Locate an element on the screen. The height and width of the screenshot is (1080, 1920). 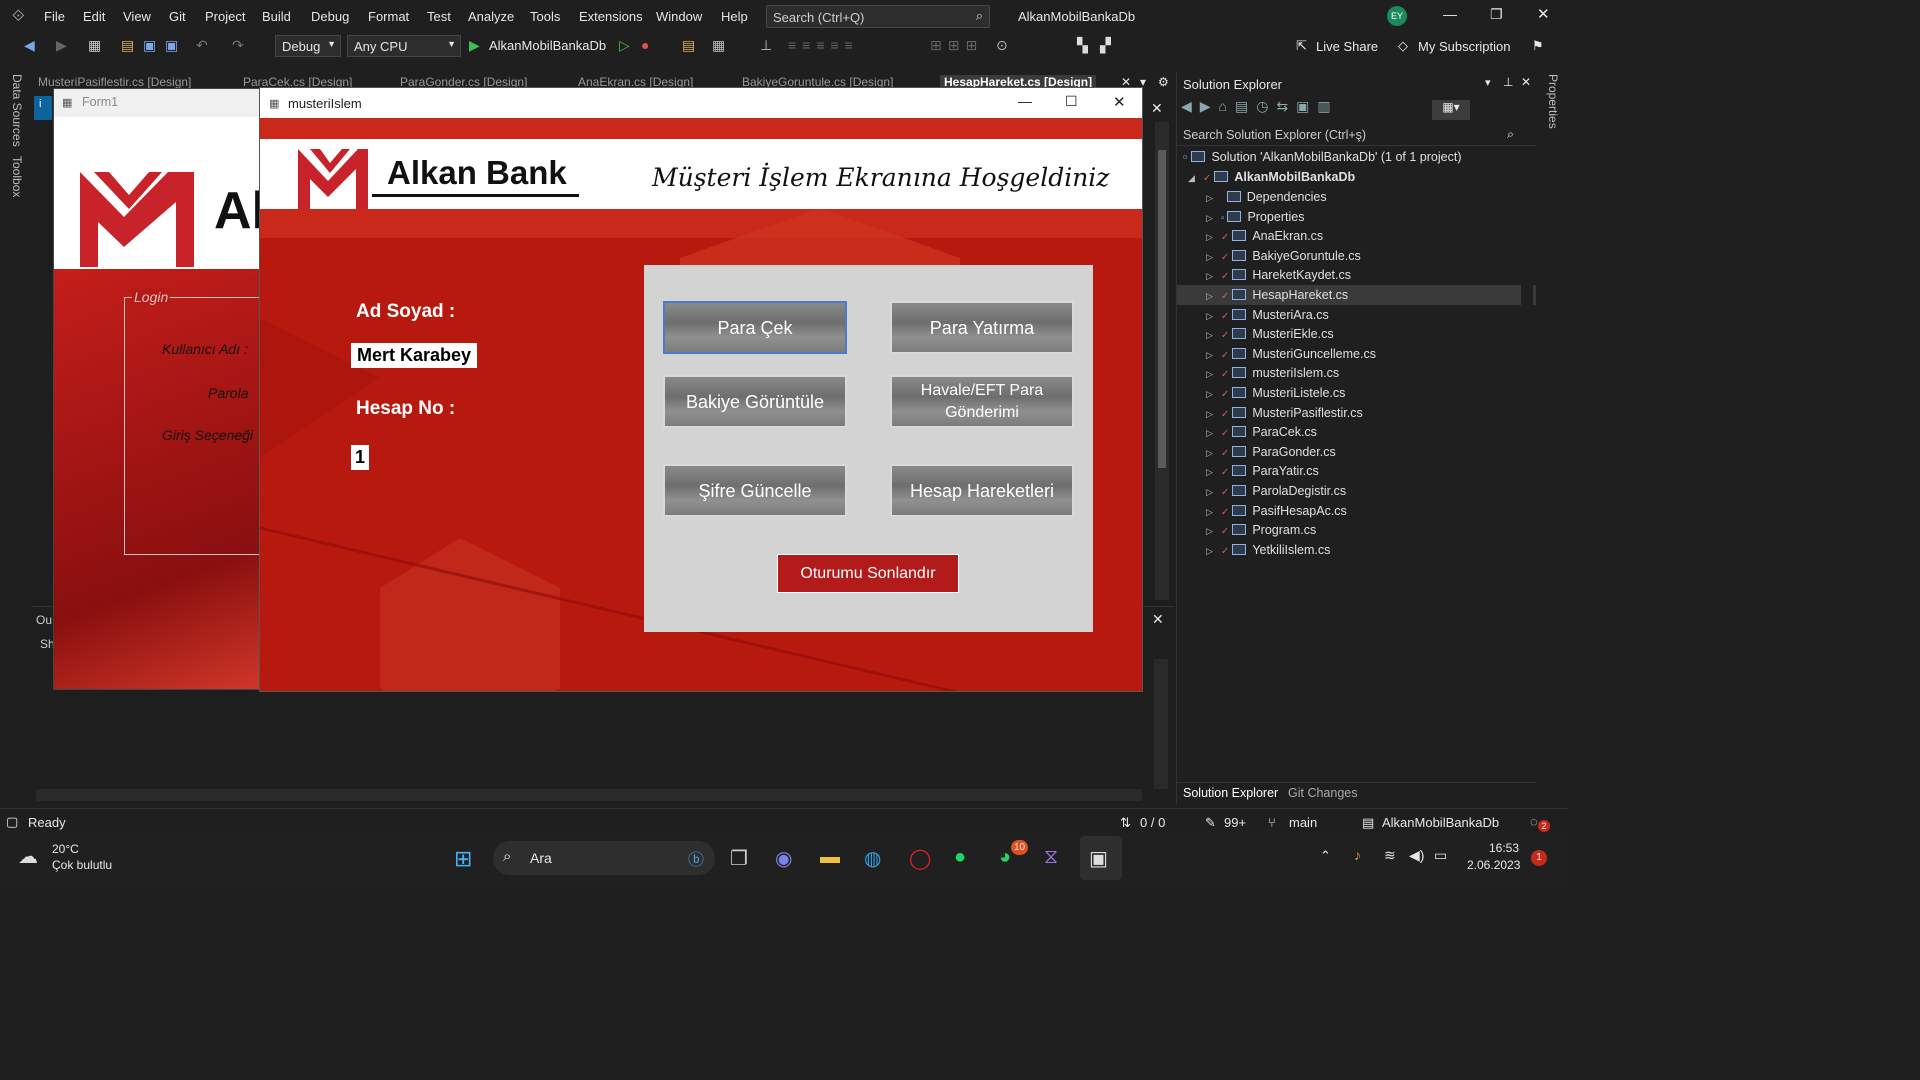
filter-icon: ▦▾ is located at coordinates (1451, 110).